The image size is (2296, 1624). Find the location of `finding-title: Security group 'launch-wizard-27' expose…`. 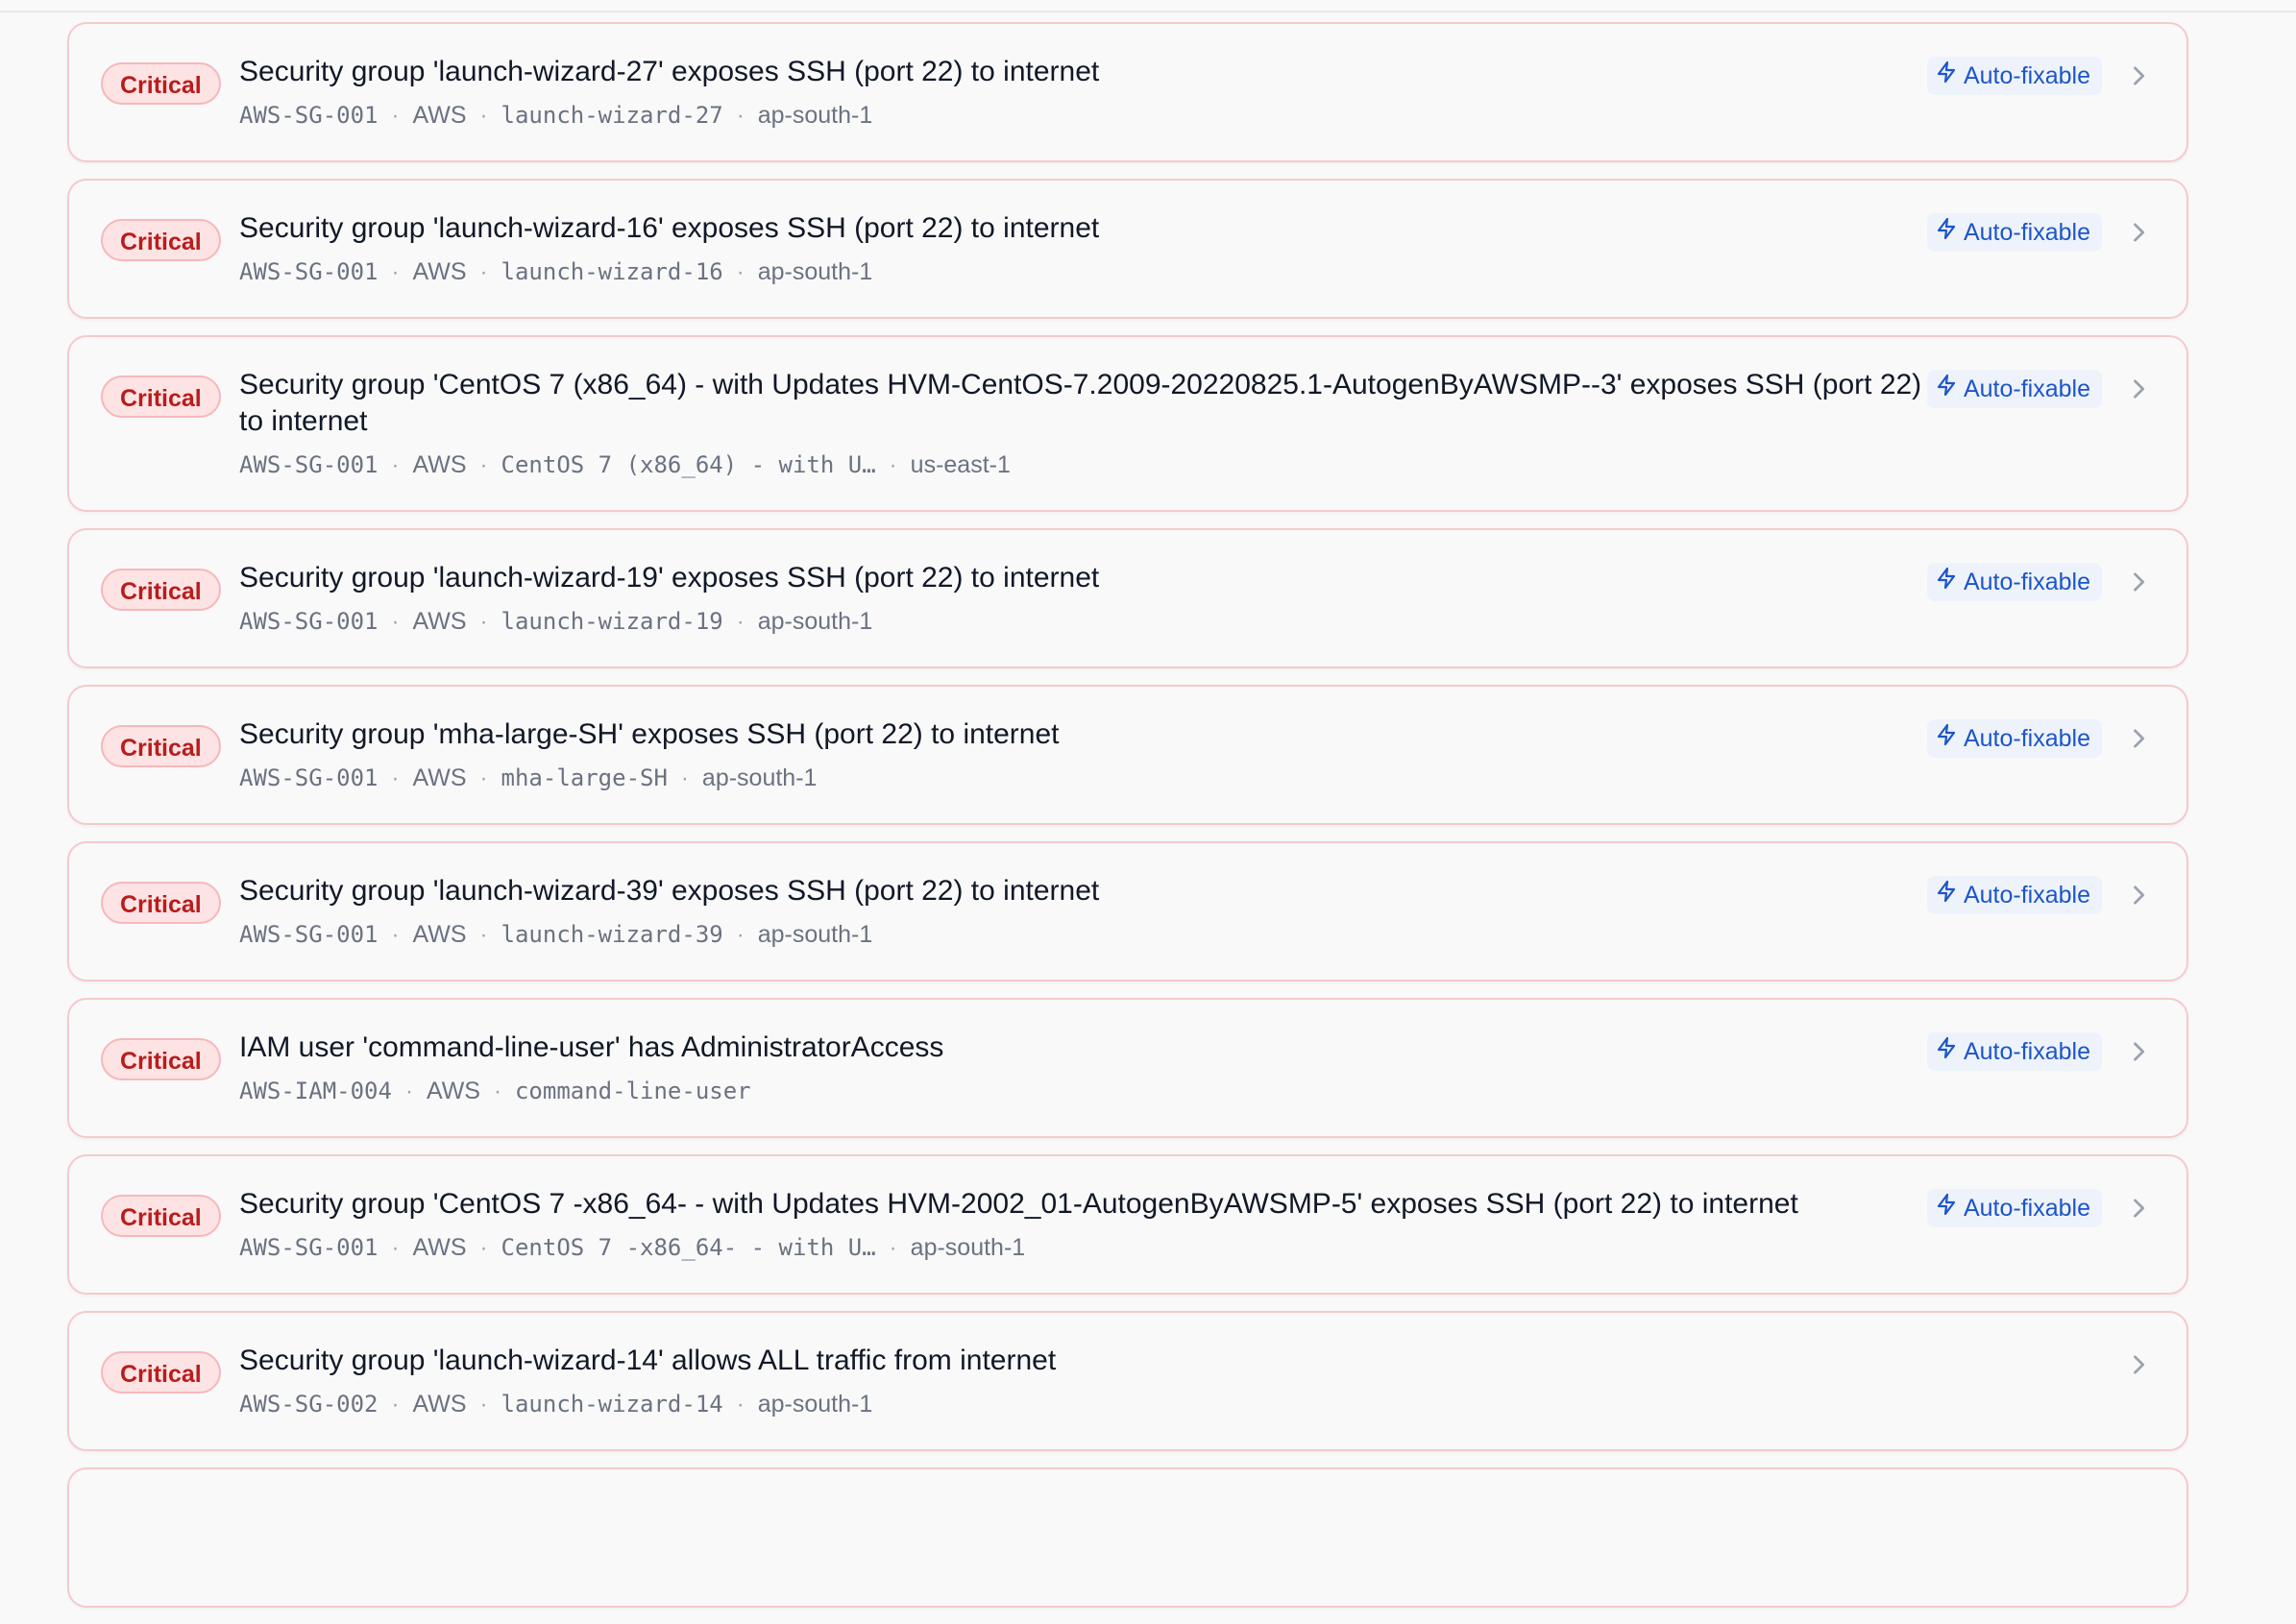

finding-title: Security group 'launch-wizard-27' expose… is located at coordinates (669, 71).